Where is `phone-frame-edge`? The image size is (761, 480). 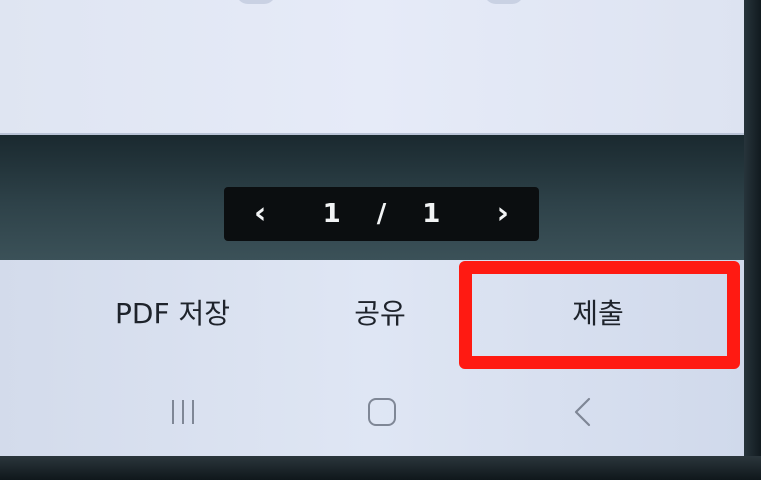 phone-frame-edge is located at coordinates (752, 240).